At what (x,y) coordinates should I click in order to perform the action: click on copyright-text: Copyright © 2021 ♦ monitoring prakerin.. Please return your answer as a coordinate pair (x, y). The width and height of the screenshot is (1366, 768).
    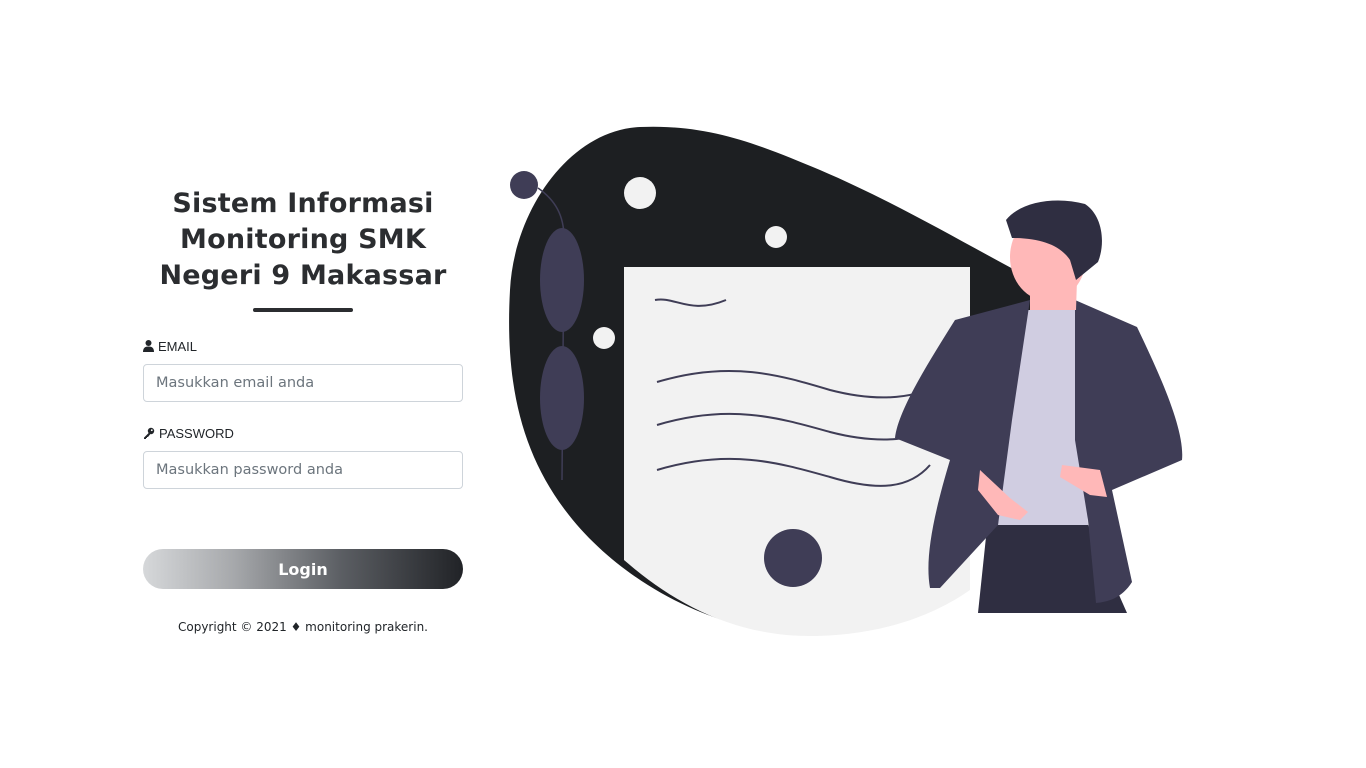
    Looking at the image, I should click on (302, 627).